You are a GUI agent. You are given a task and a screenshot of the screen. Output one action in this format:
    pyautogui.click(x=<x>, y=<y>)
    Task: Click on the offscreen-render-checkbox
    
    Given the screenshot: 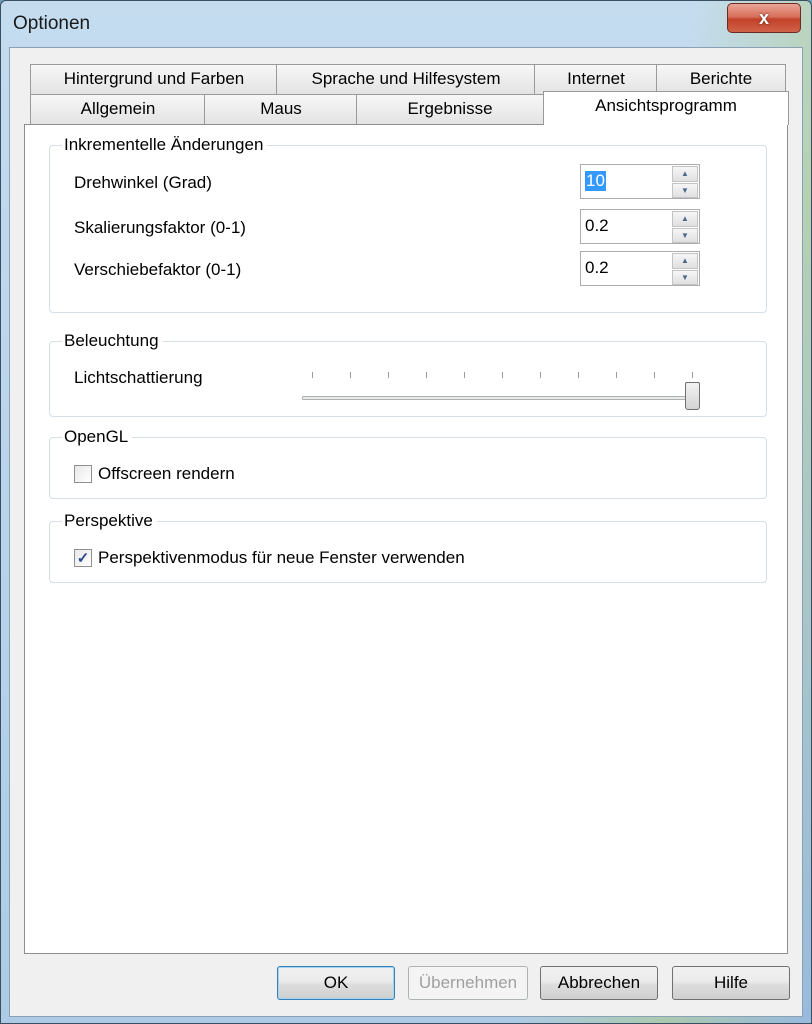 What is the action you would take?
    pyautogui.click(x=83, y=474)
    